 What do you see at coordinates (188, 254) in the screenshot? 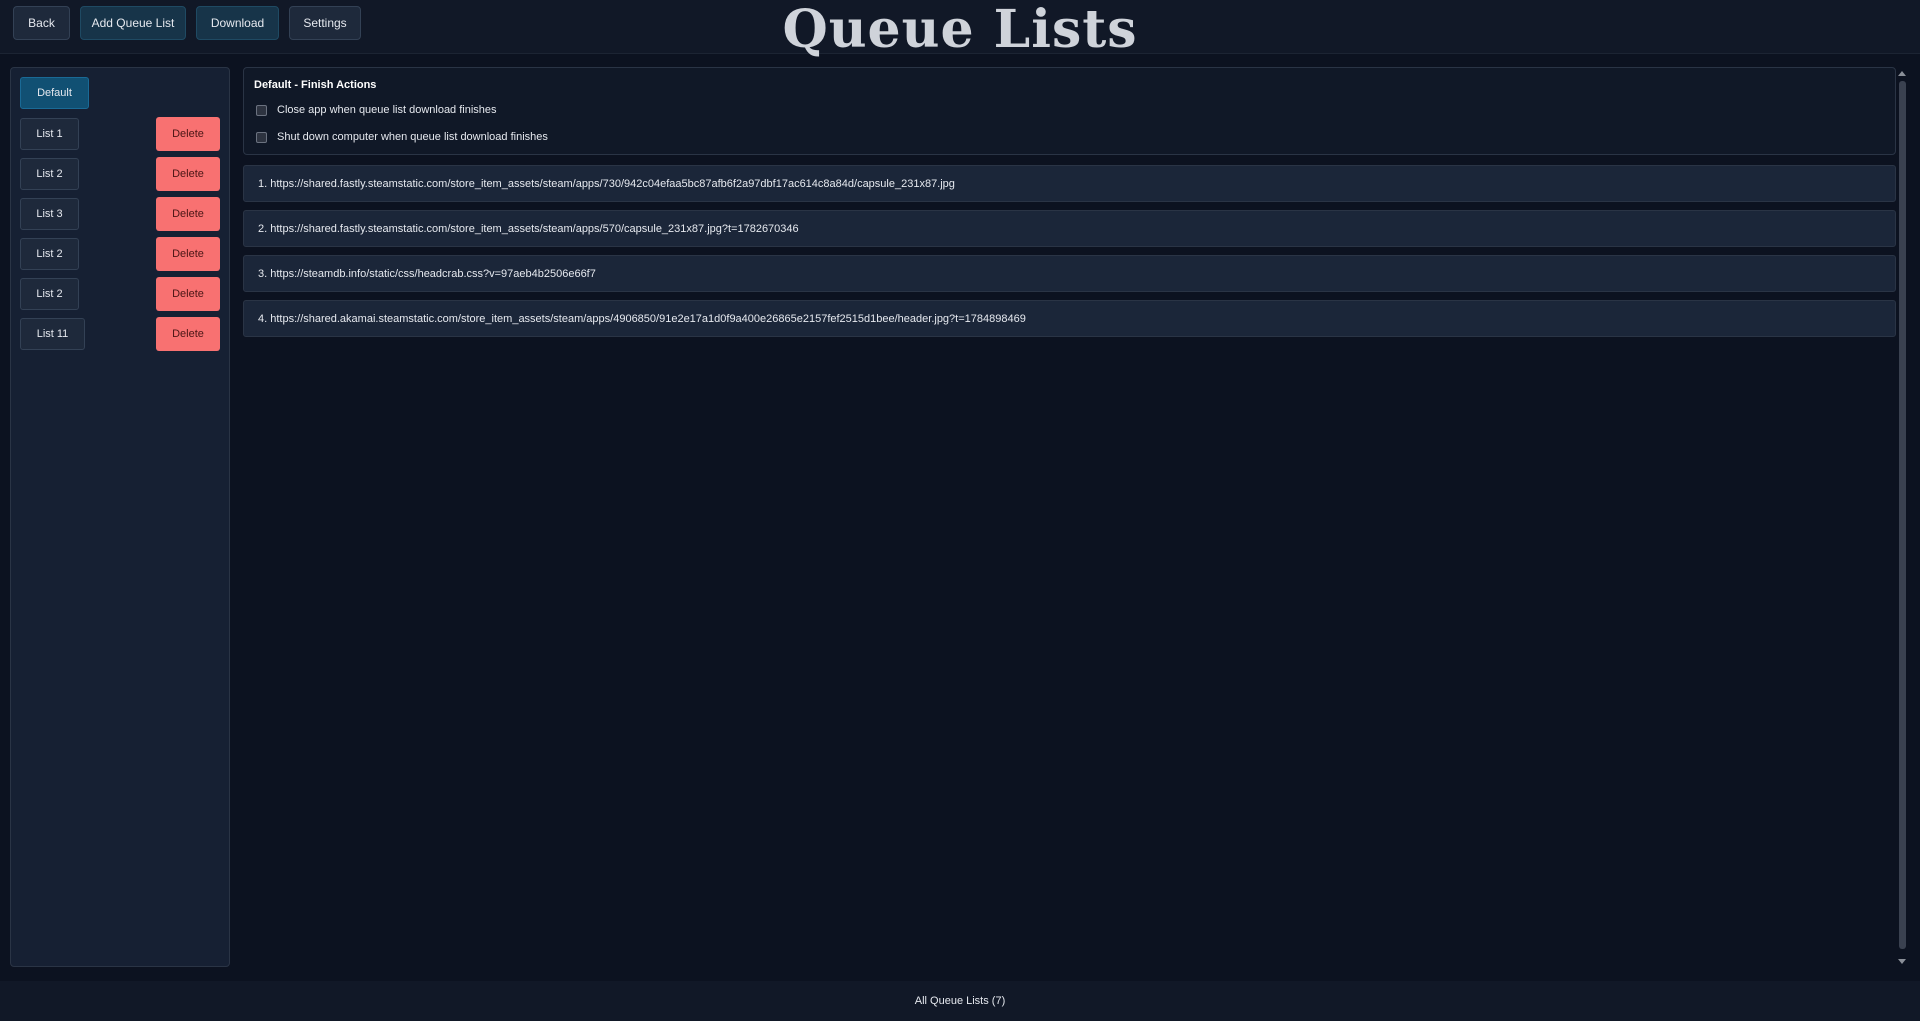
I see `delete-list-2b-button: Delete` at bounding box center [188, 254].